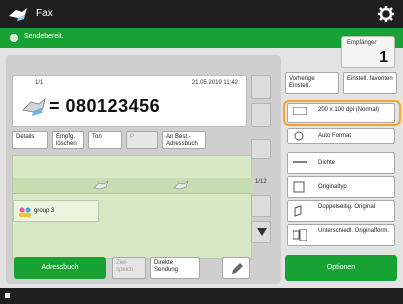 This screenshot has height=304, width=403. Describe the element at coordinates (133, 186) in the screenshot. I see `list-header` at that location.